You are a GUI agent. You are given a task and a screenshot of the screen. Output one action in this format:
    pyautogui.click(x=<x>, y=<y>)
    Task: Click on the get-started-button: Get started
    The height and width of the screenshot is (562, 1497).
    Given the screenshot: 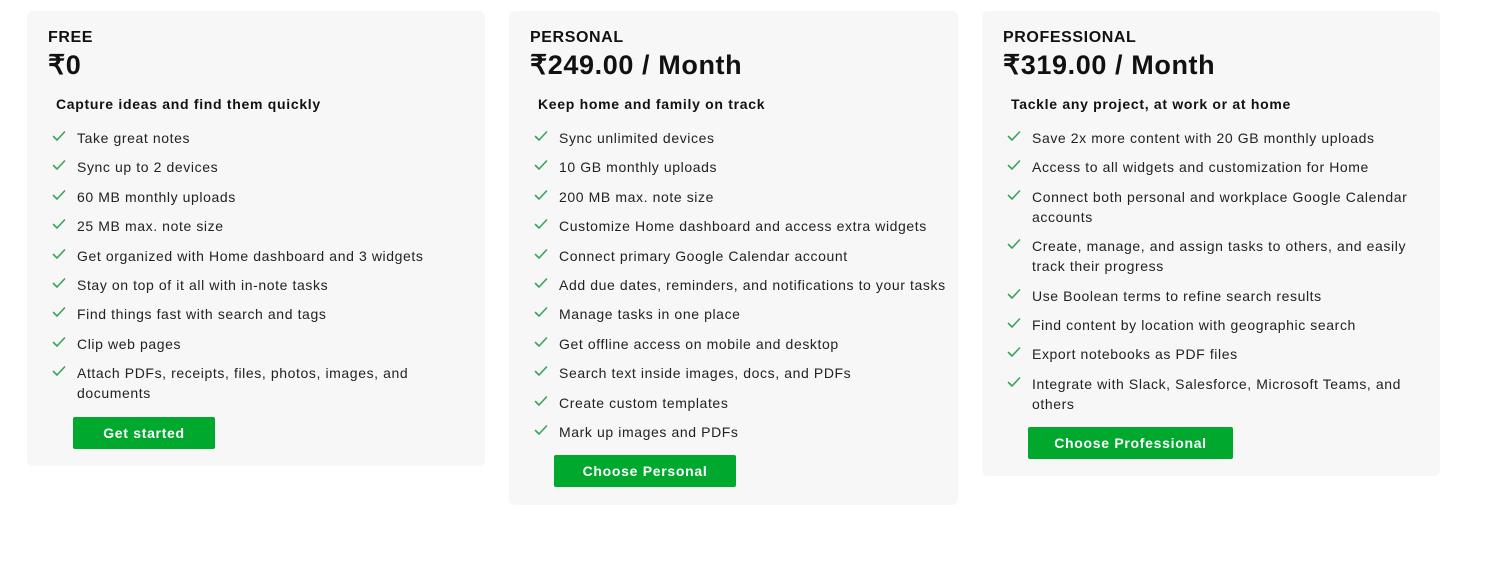 What is the action you would take?
    pyautogui.click(x=144, y=432)
    